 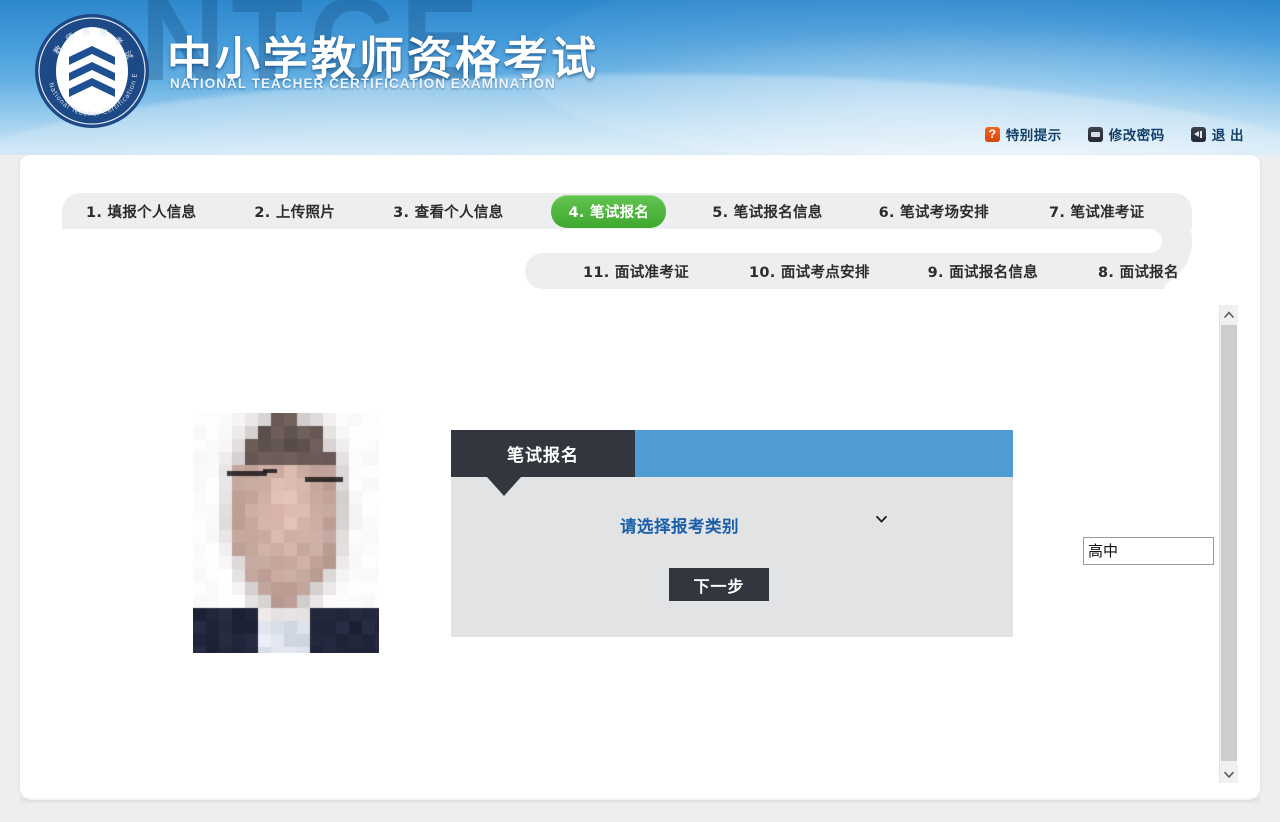 What do you see at coordinates (636, 271) in the screenshot?
I see `step-item-1: 11. 面试准考证` at bounding box center [636, 271].